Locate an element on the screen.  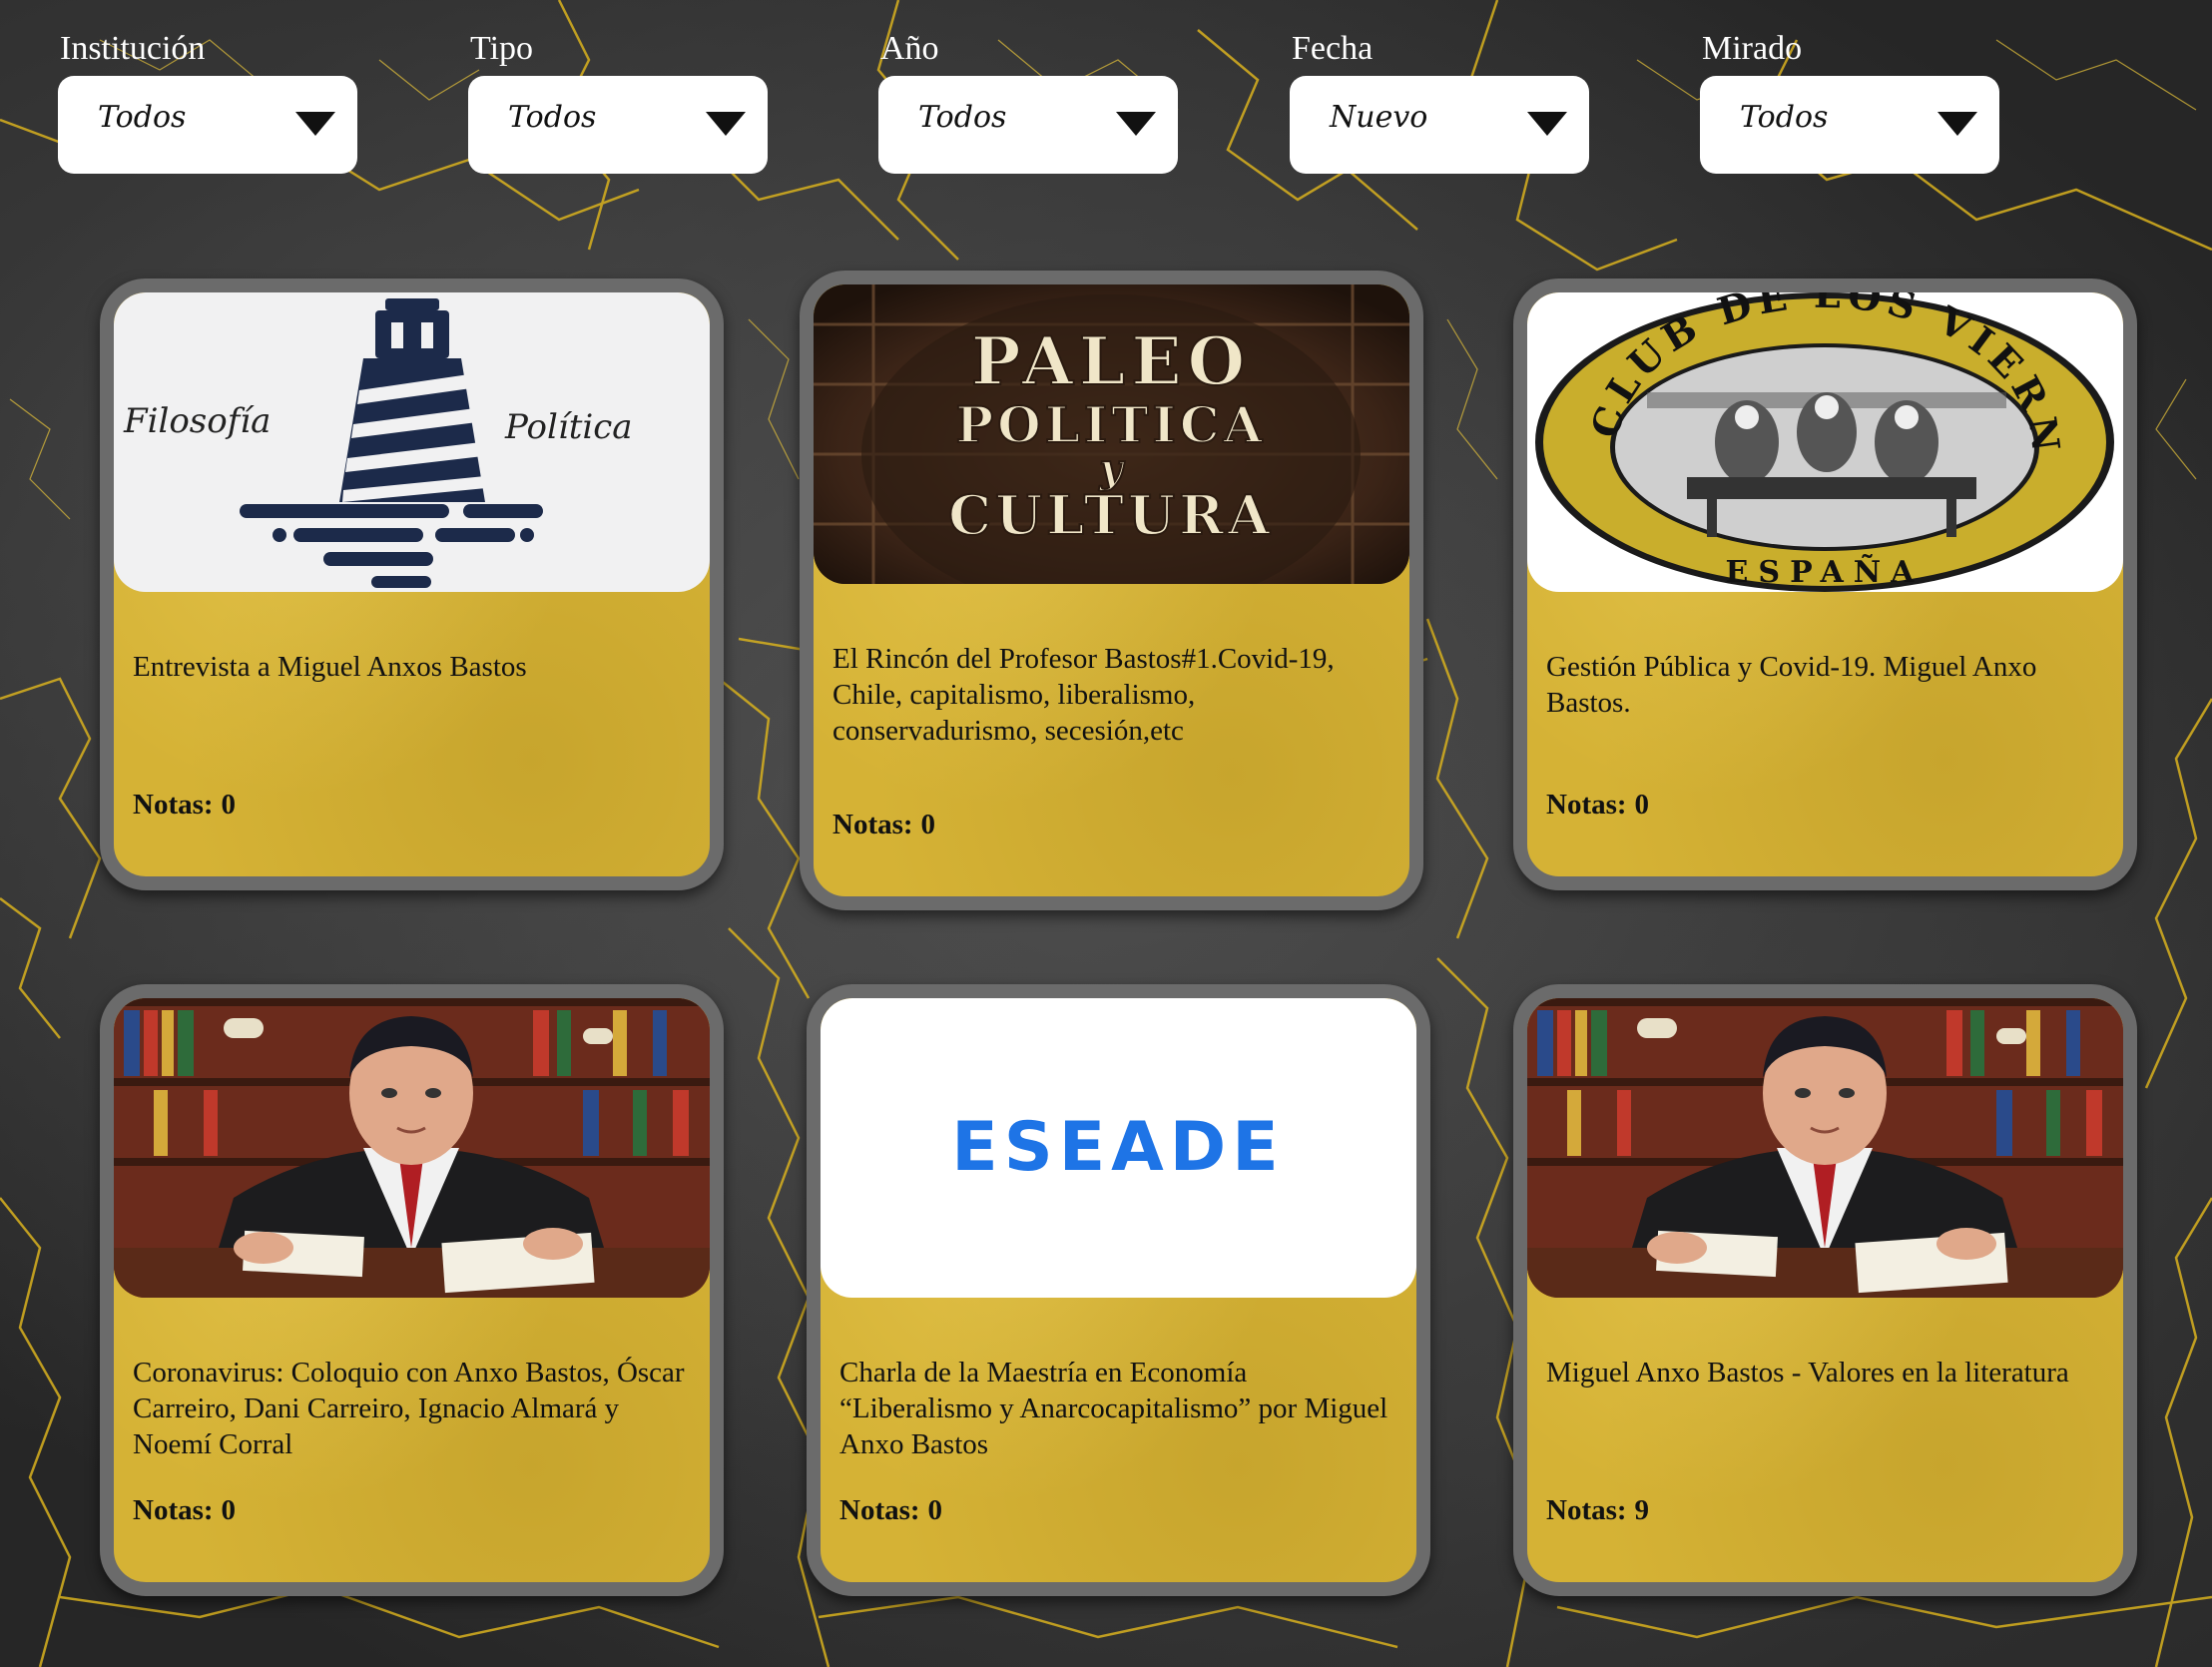
paleo-logo: PALEO POLITICA y CULTURA is located at coordinates (1111, 434).